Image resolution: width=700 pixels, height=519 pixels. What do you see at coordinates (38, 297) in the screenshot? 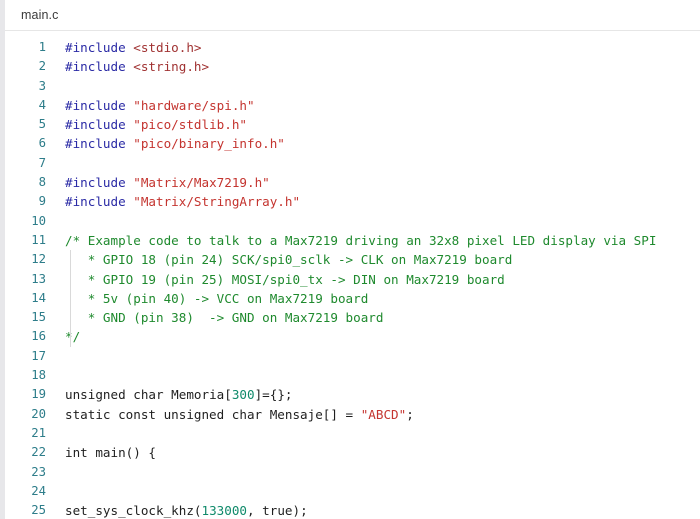
I see `line-number: 14` at bounding box center [38, 297].